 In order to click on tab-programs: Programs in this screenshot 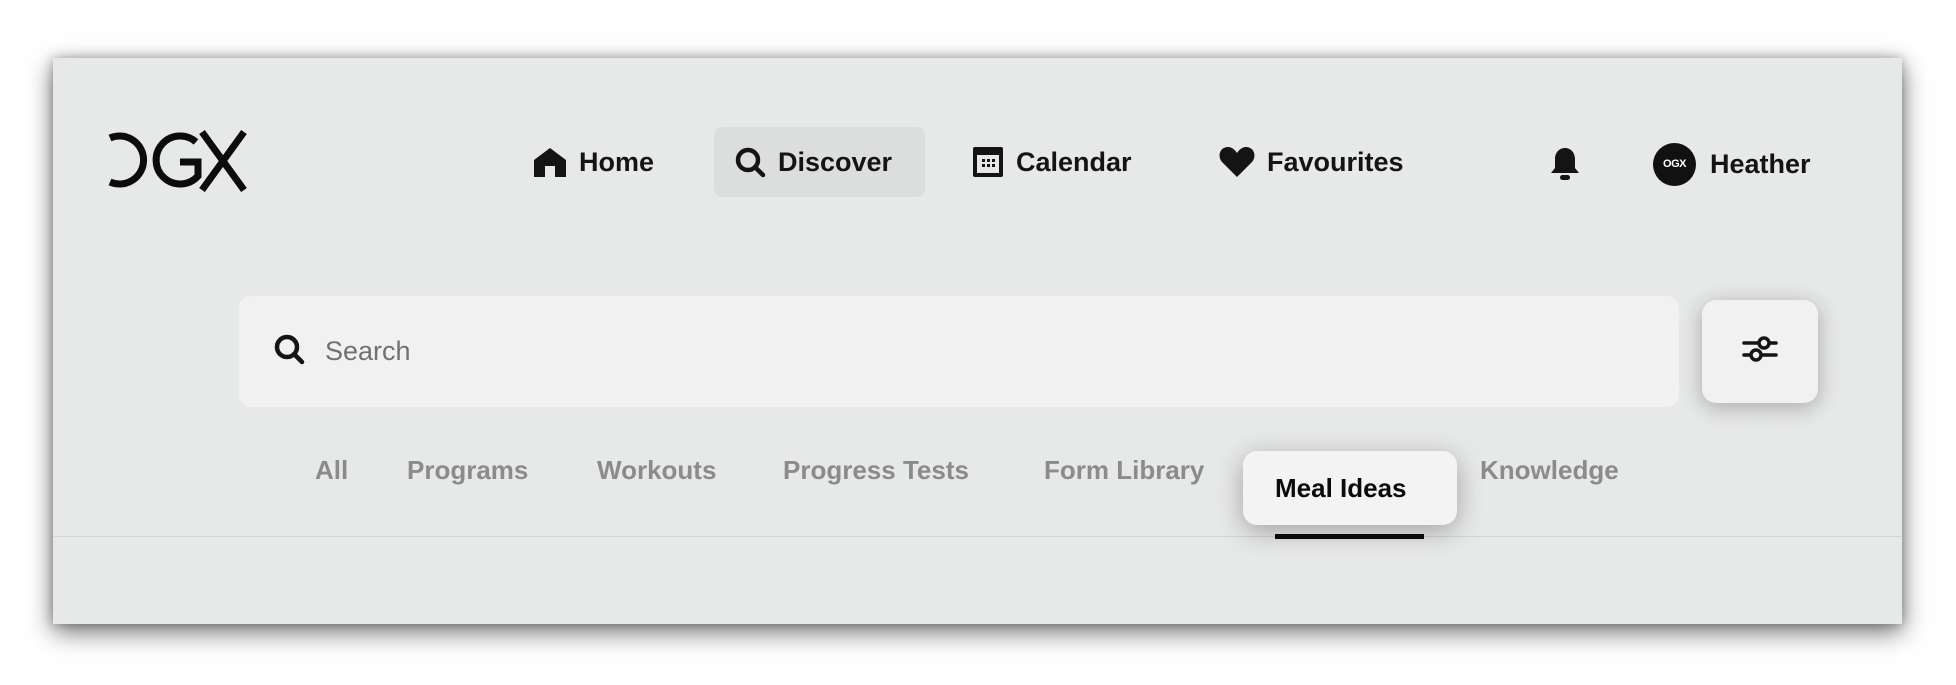, I will do `click(467, 470)`.